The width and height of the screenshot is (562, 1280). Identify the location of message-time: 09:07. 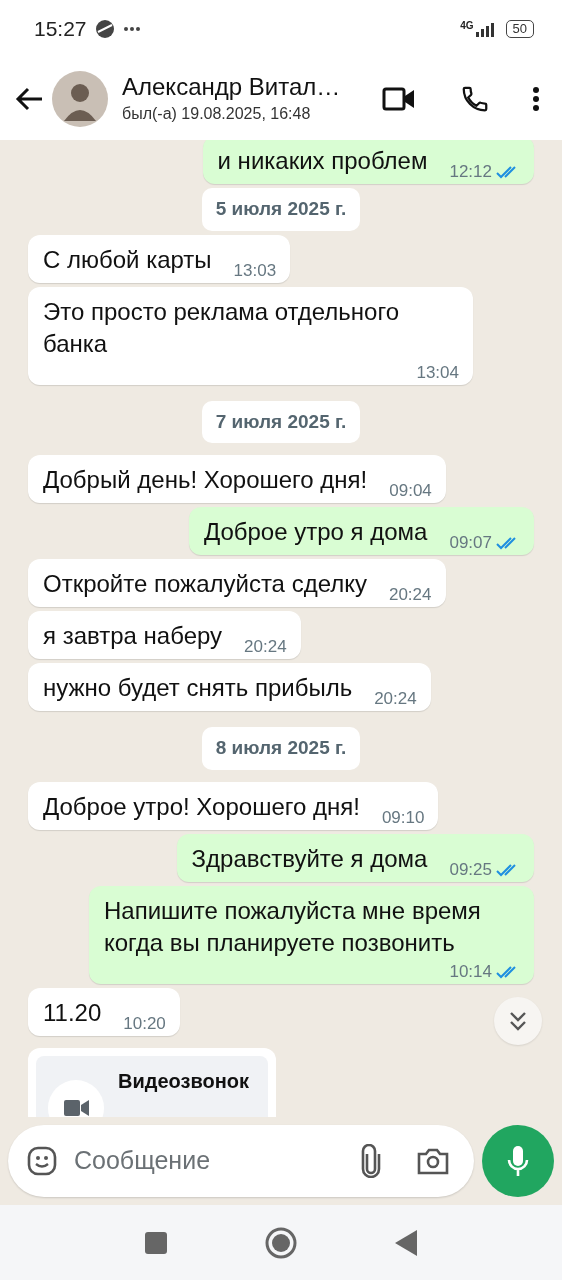
(470, 543).